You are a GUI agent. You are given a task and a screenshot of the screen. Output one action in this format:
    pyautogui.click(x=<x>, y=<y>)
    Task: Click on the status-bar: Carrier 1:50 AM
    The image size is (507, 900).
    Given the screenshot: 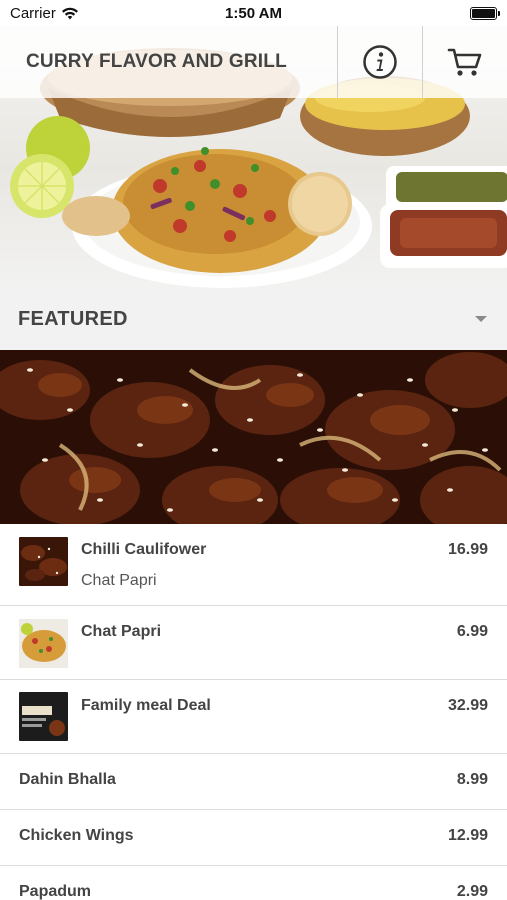 What is the action you would take?
    pyautogui.click(x=253, y=13)
    